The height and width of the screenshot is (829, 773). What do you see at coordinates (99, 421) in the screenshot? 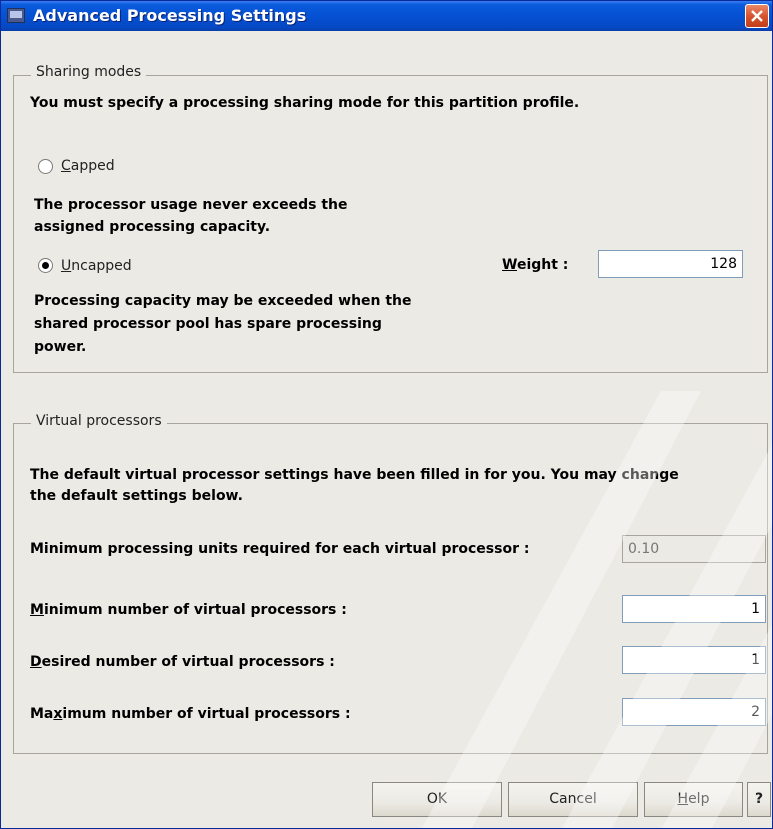
I see `virtual-processors-legend: Virtual processors` at bounding box center [99, 421].